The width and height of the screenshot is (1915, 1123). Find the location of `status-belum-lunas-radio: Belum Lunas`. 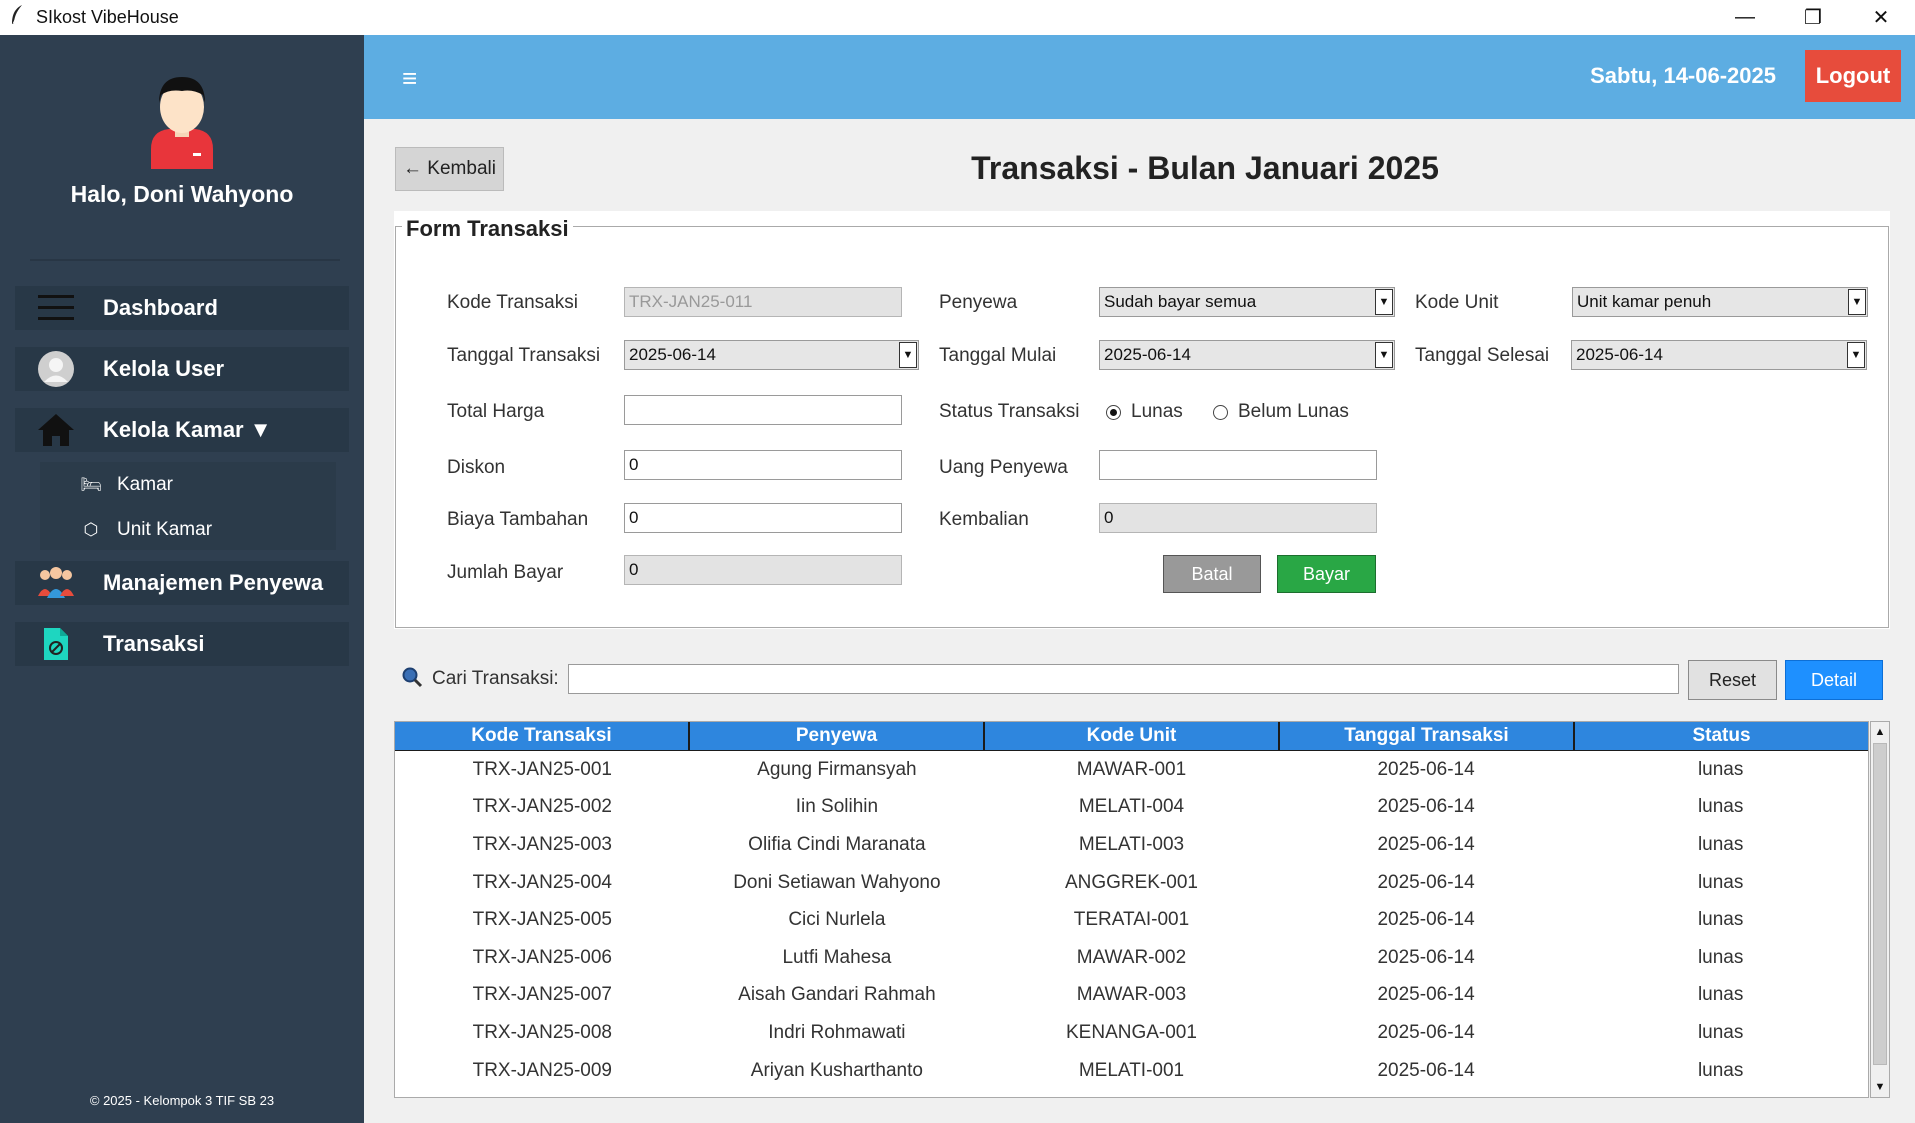

status-belum-lunas-radio: Belum Lunas is located at coordinates (1281, 412).